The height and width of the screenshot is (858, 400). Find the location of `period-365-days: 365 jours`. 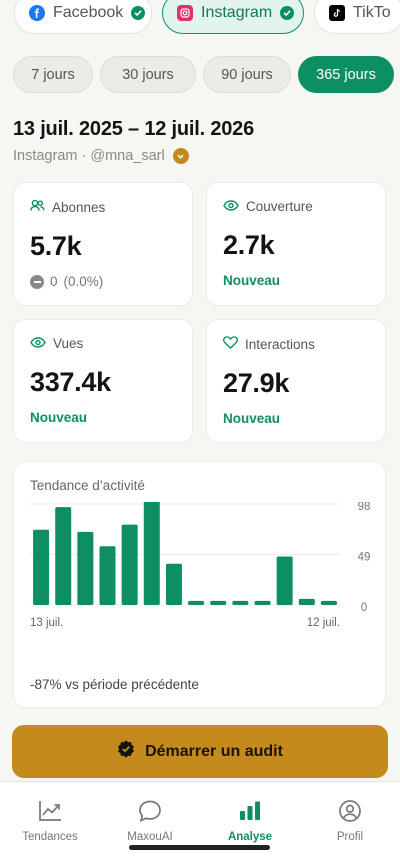

period-365-days: 365 jours is located at coordinates (346, 74).